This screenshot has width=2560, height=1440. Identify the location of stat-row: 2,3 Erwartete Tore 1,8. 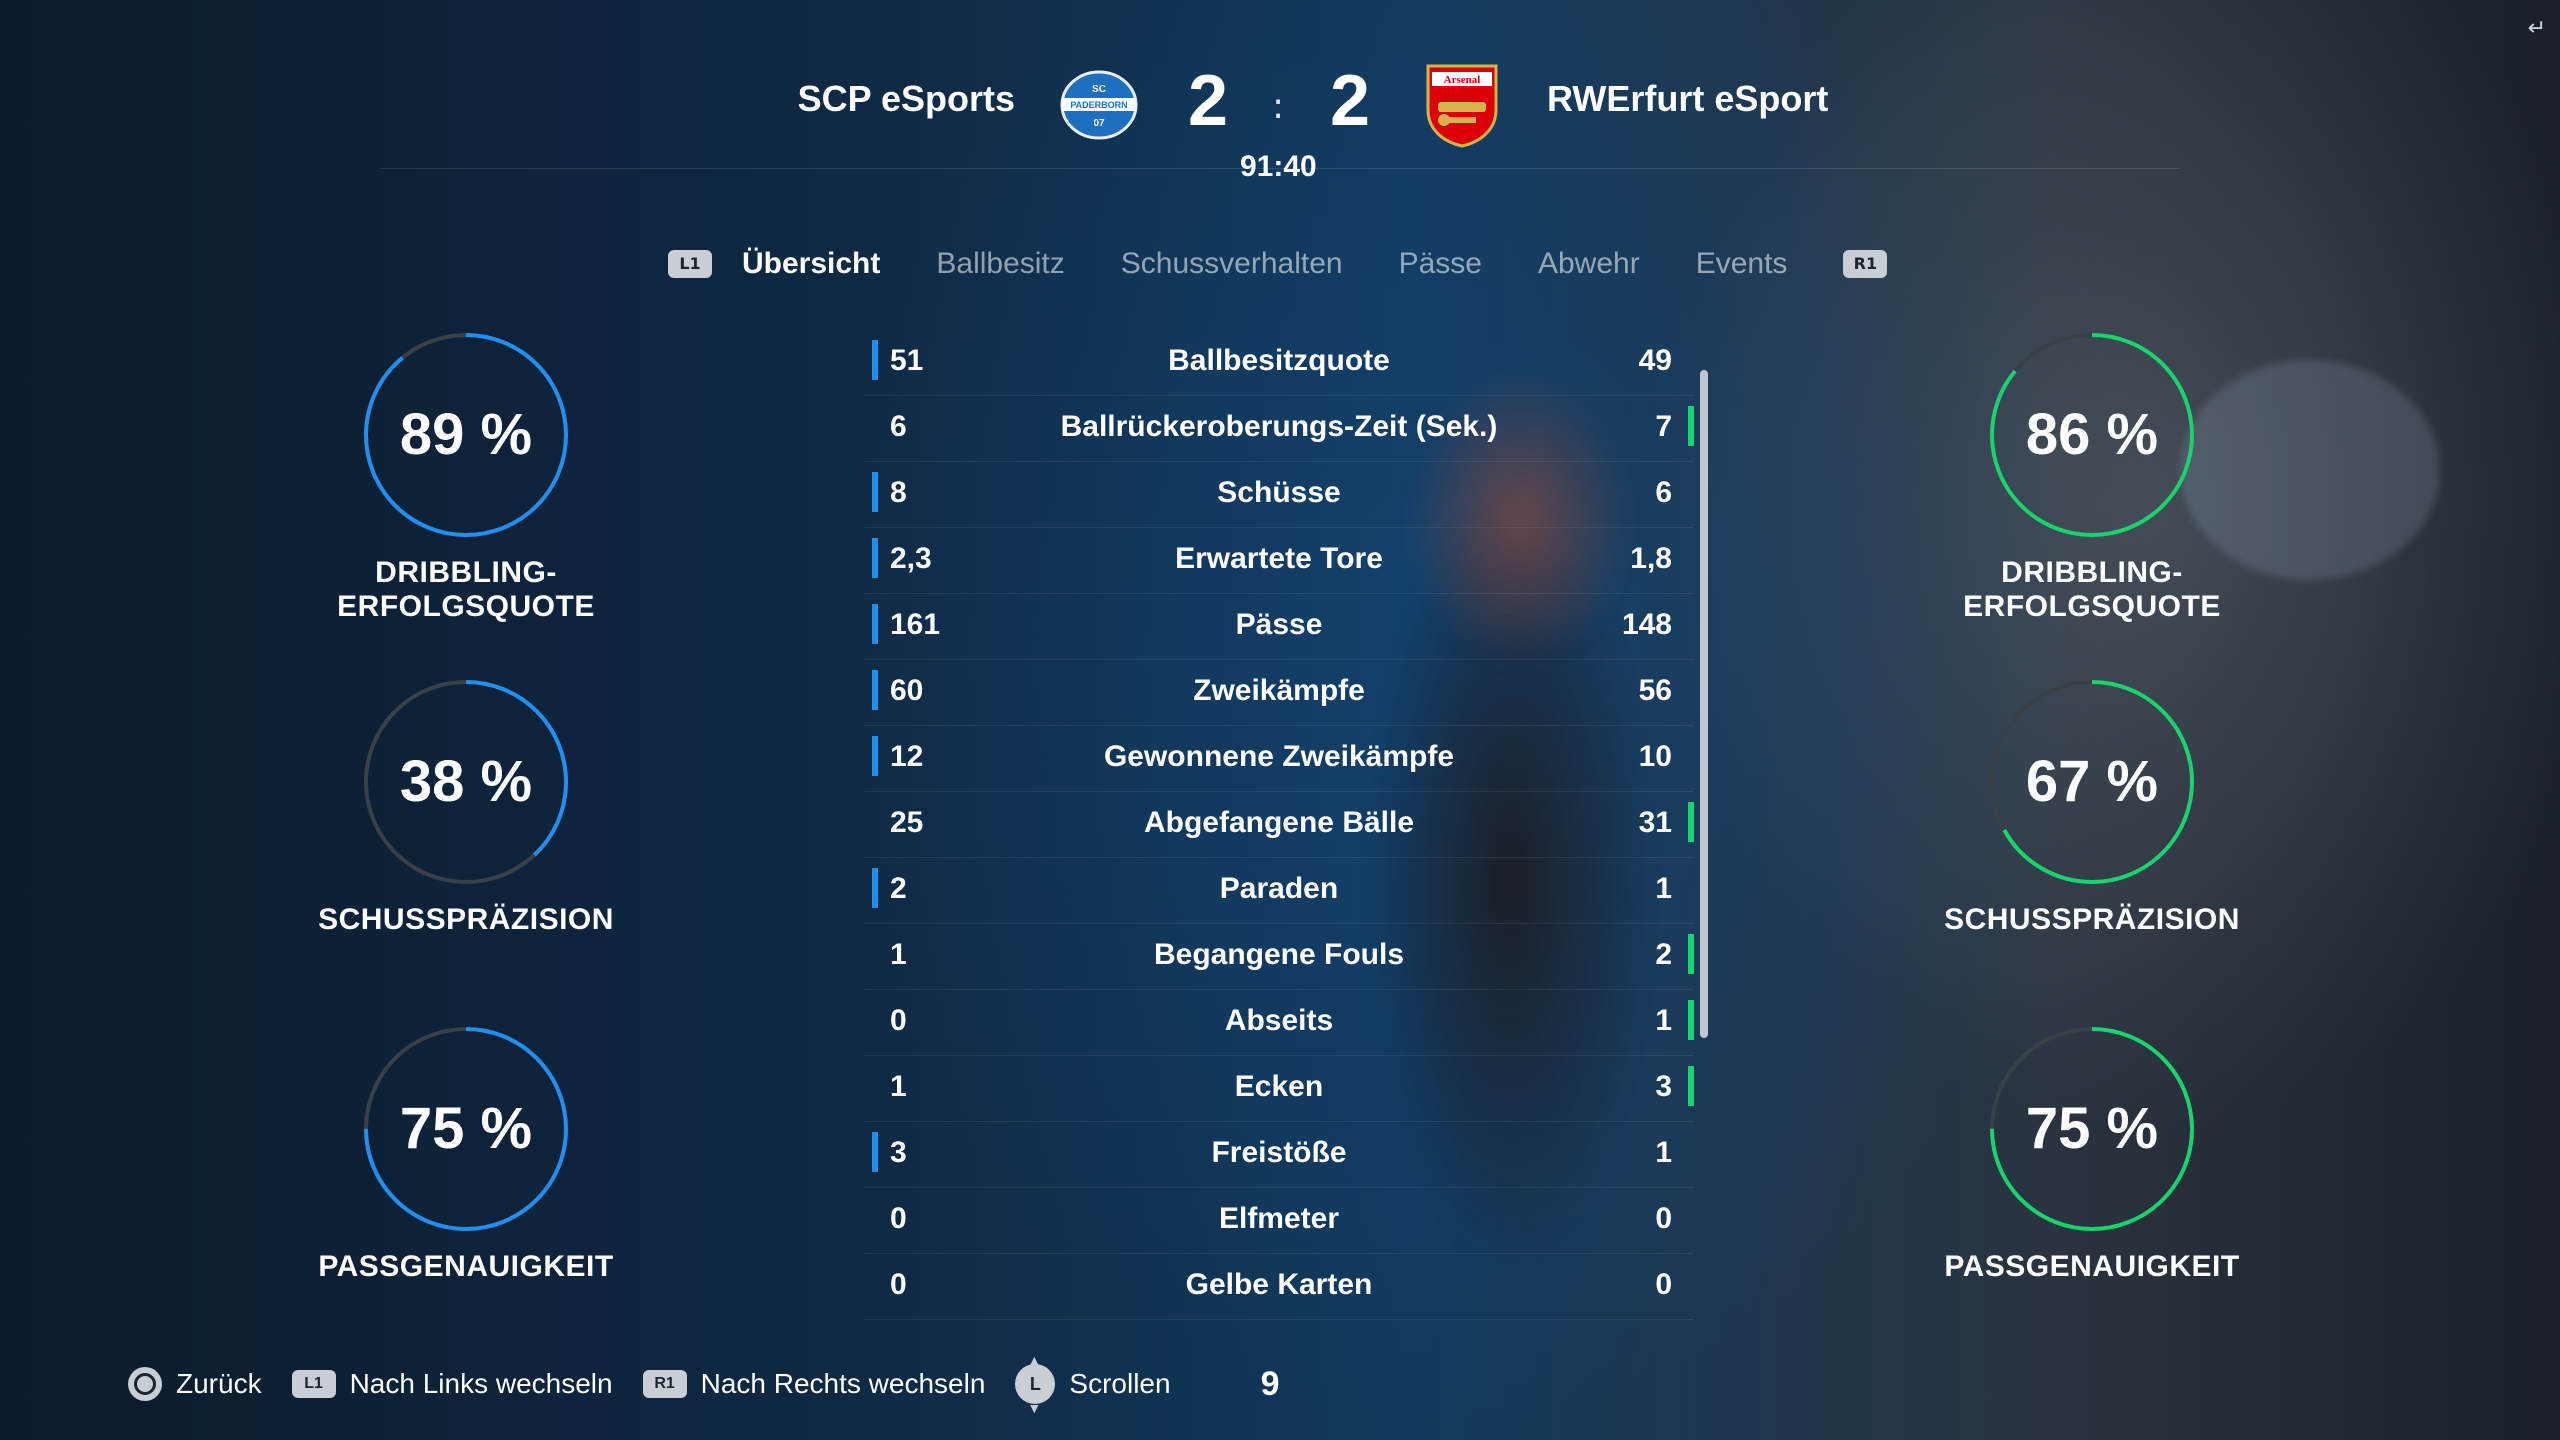
(1279, 561).